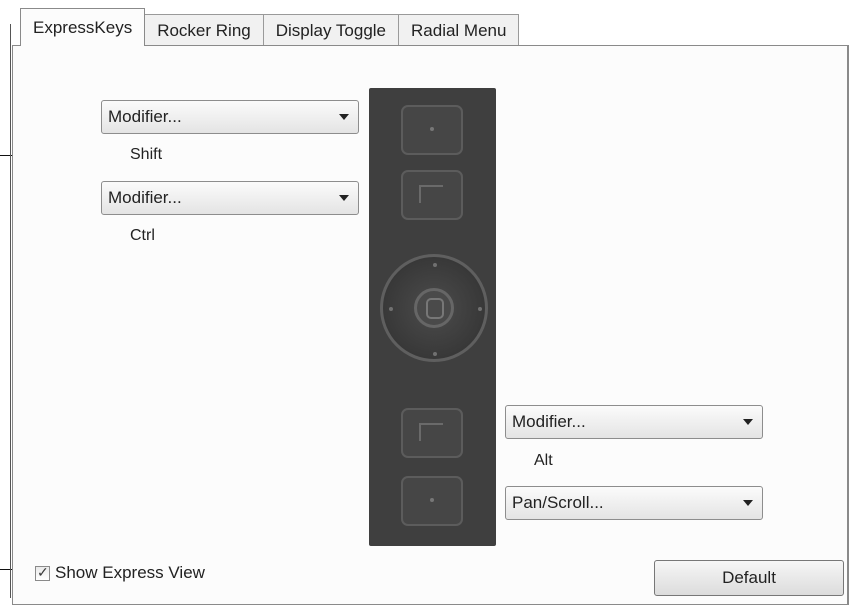 The width and height of the screenshot is (853, 605). Describe the element at coordinates (10, 311) in the screenshot. I see `panel-left-edge-line` at that location.